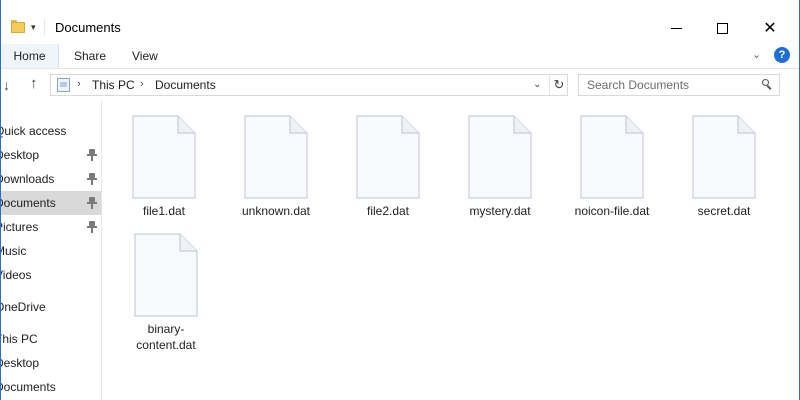 The image size is (800, 400). Describe the element at coordinates (88, 27) in the screenshot. I see `window-title: Documents` at that location.